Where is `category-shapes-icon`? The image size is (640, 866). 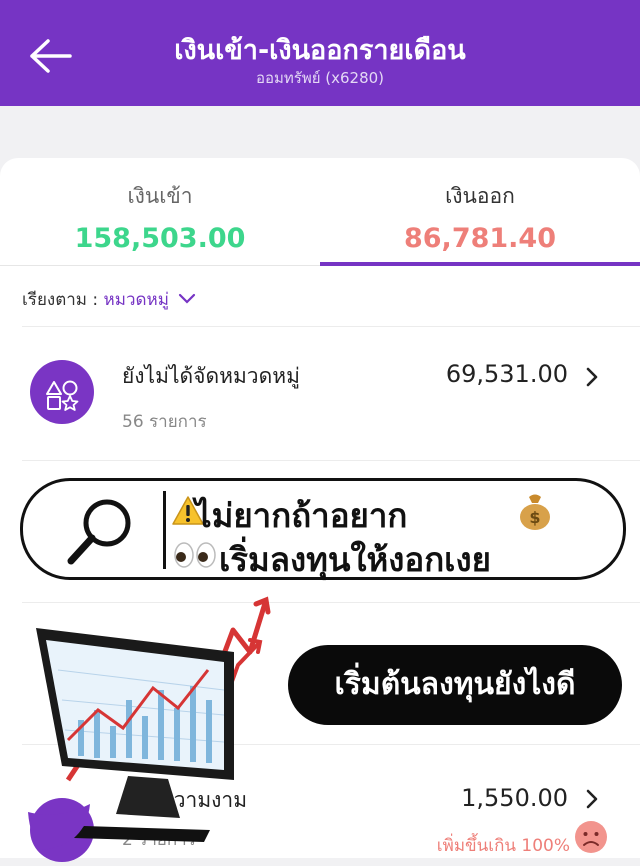
category-shapes-icon is located at coordinates (62, 392).